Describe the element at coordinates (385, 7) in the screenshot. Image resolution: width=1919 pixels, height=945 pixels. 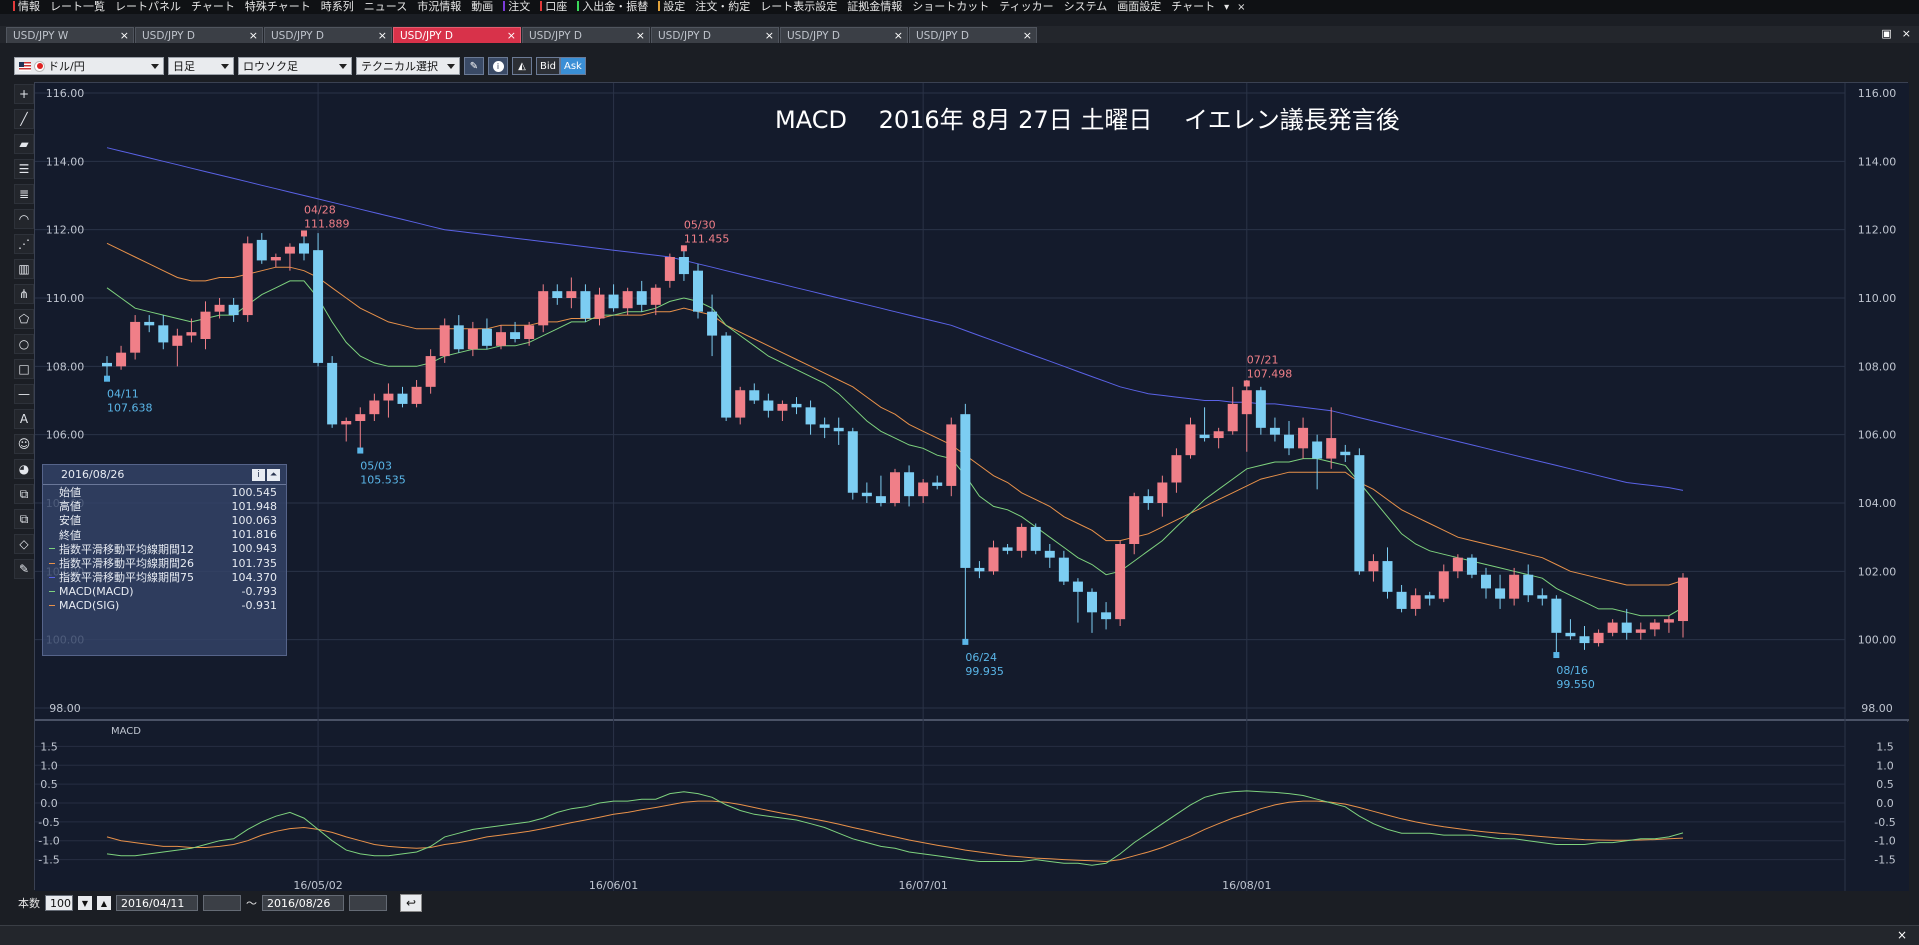
I see `menu-item: ニュース` at that location.